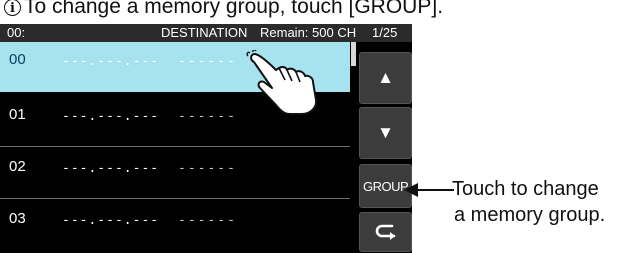 Image resolution: width=624 pixels, height=253 pixels. What do you see at coordinates (175, 174) in the screenshot?
I see `channel-row-02: 02 ---.---.--- ------` at bounding box center [175, 174].